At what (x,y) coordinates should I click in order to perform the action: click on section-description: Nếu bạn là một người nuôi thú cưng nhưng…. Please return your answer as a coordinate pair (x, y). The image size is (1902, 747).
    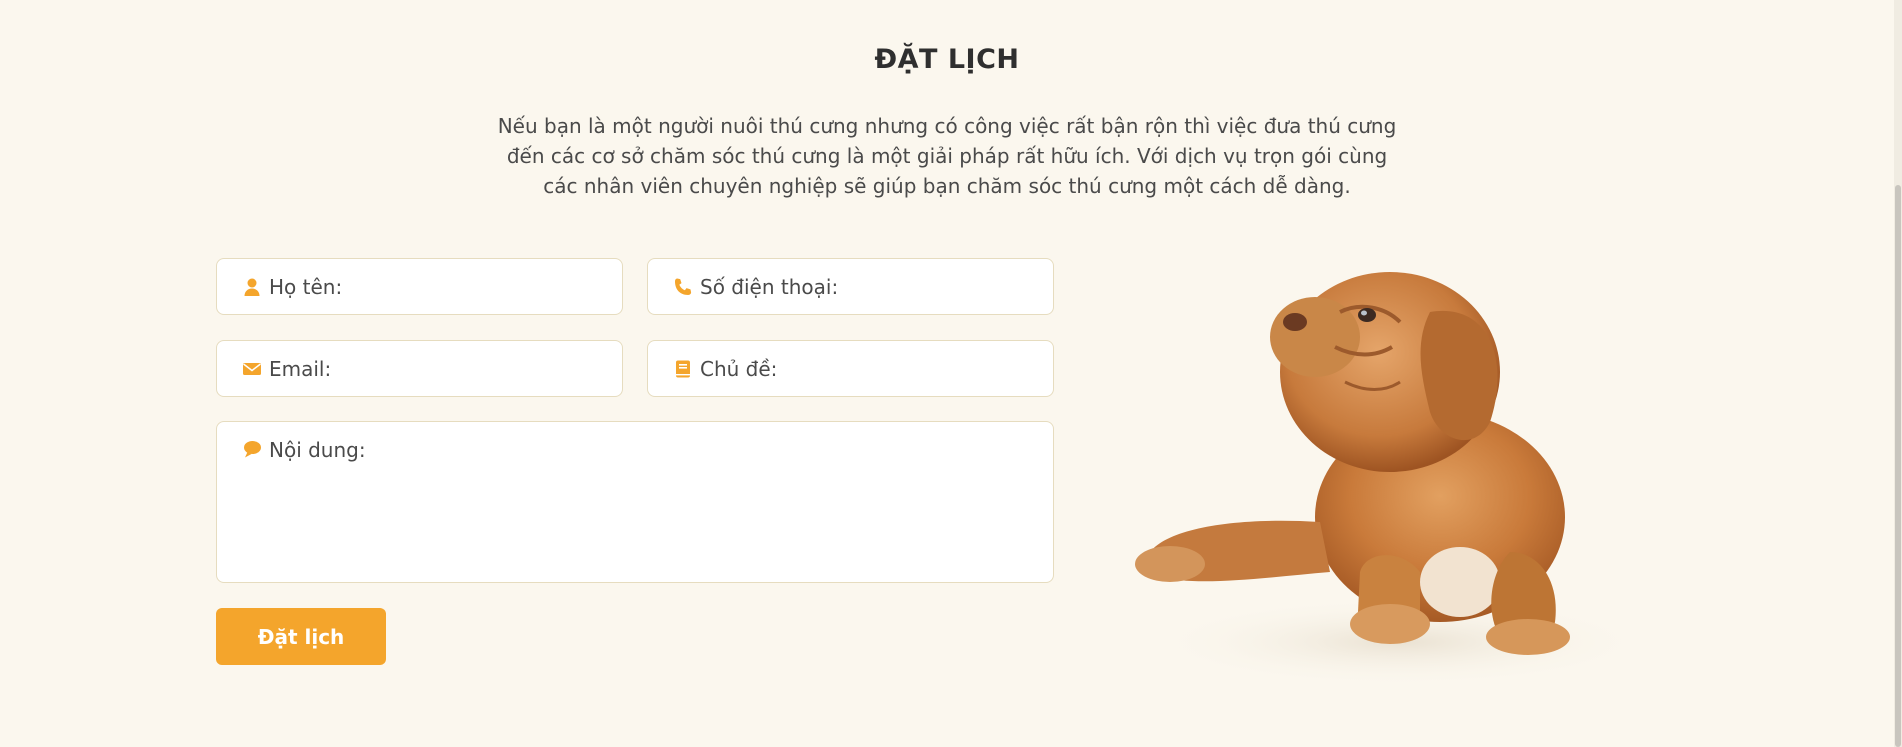
    Looking at the image, I should click on (947, 156).